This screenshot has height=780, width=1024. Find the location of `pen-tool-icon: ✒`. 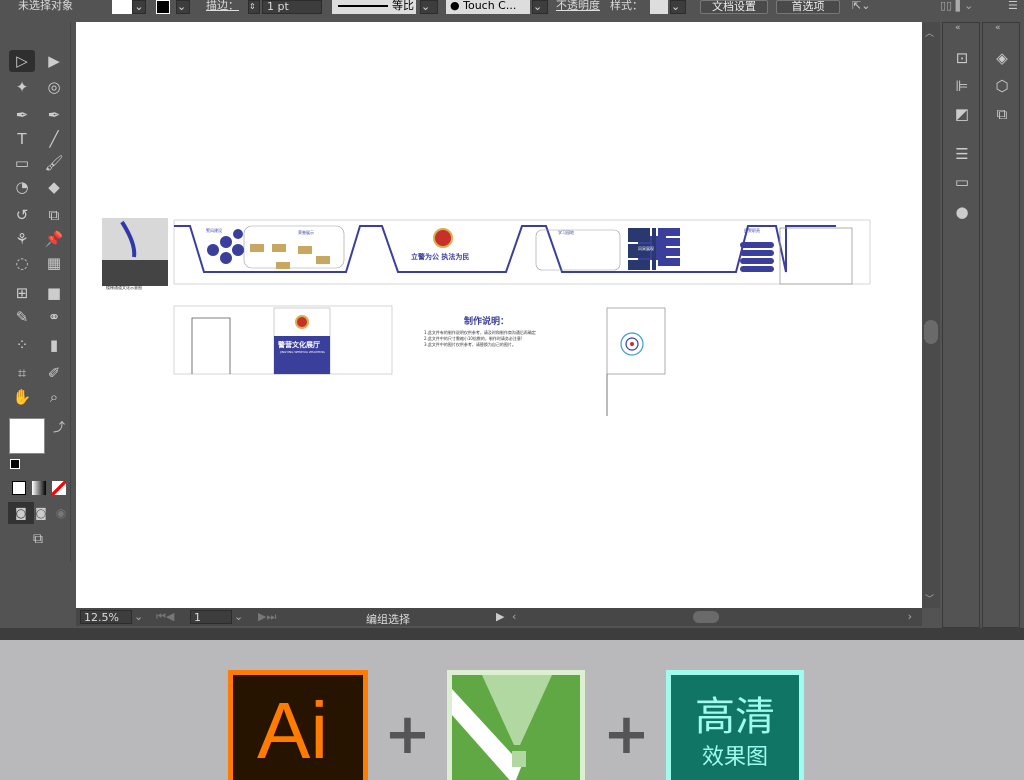

pen-tool-icon: ✒ is located at coordinates (22, 115).